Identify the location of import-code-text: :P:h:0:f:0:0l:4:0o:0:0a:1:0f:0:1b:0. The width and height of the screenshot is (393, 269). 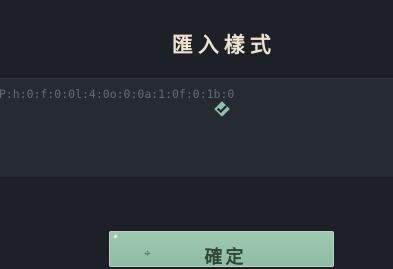
(117, 94).